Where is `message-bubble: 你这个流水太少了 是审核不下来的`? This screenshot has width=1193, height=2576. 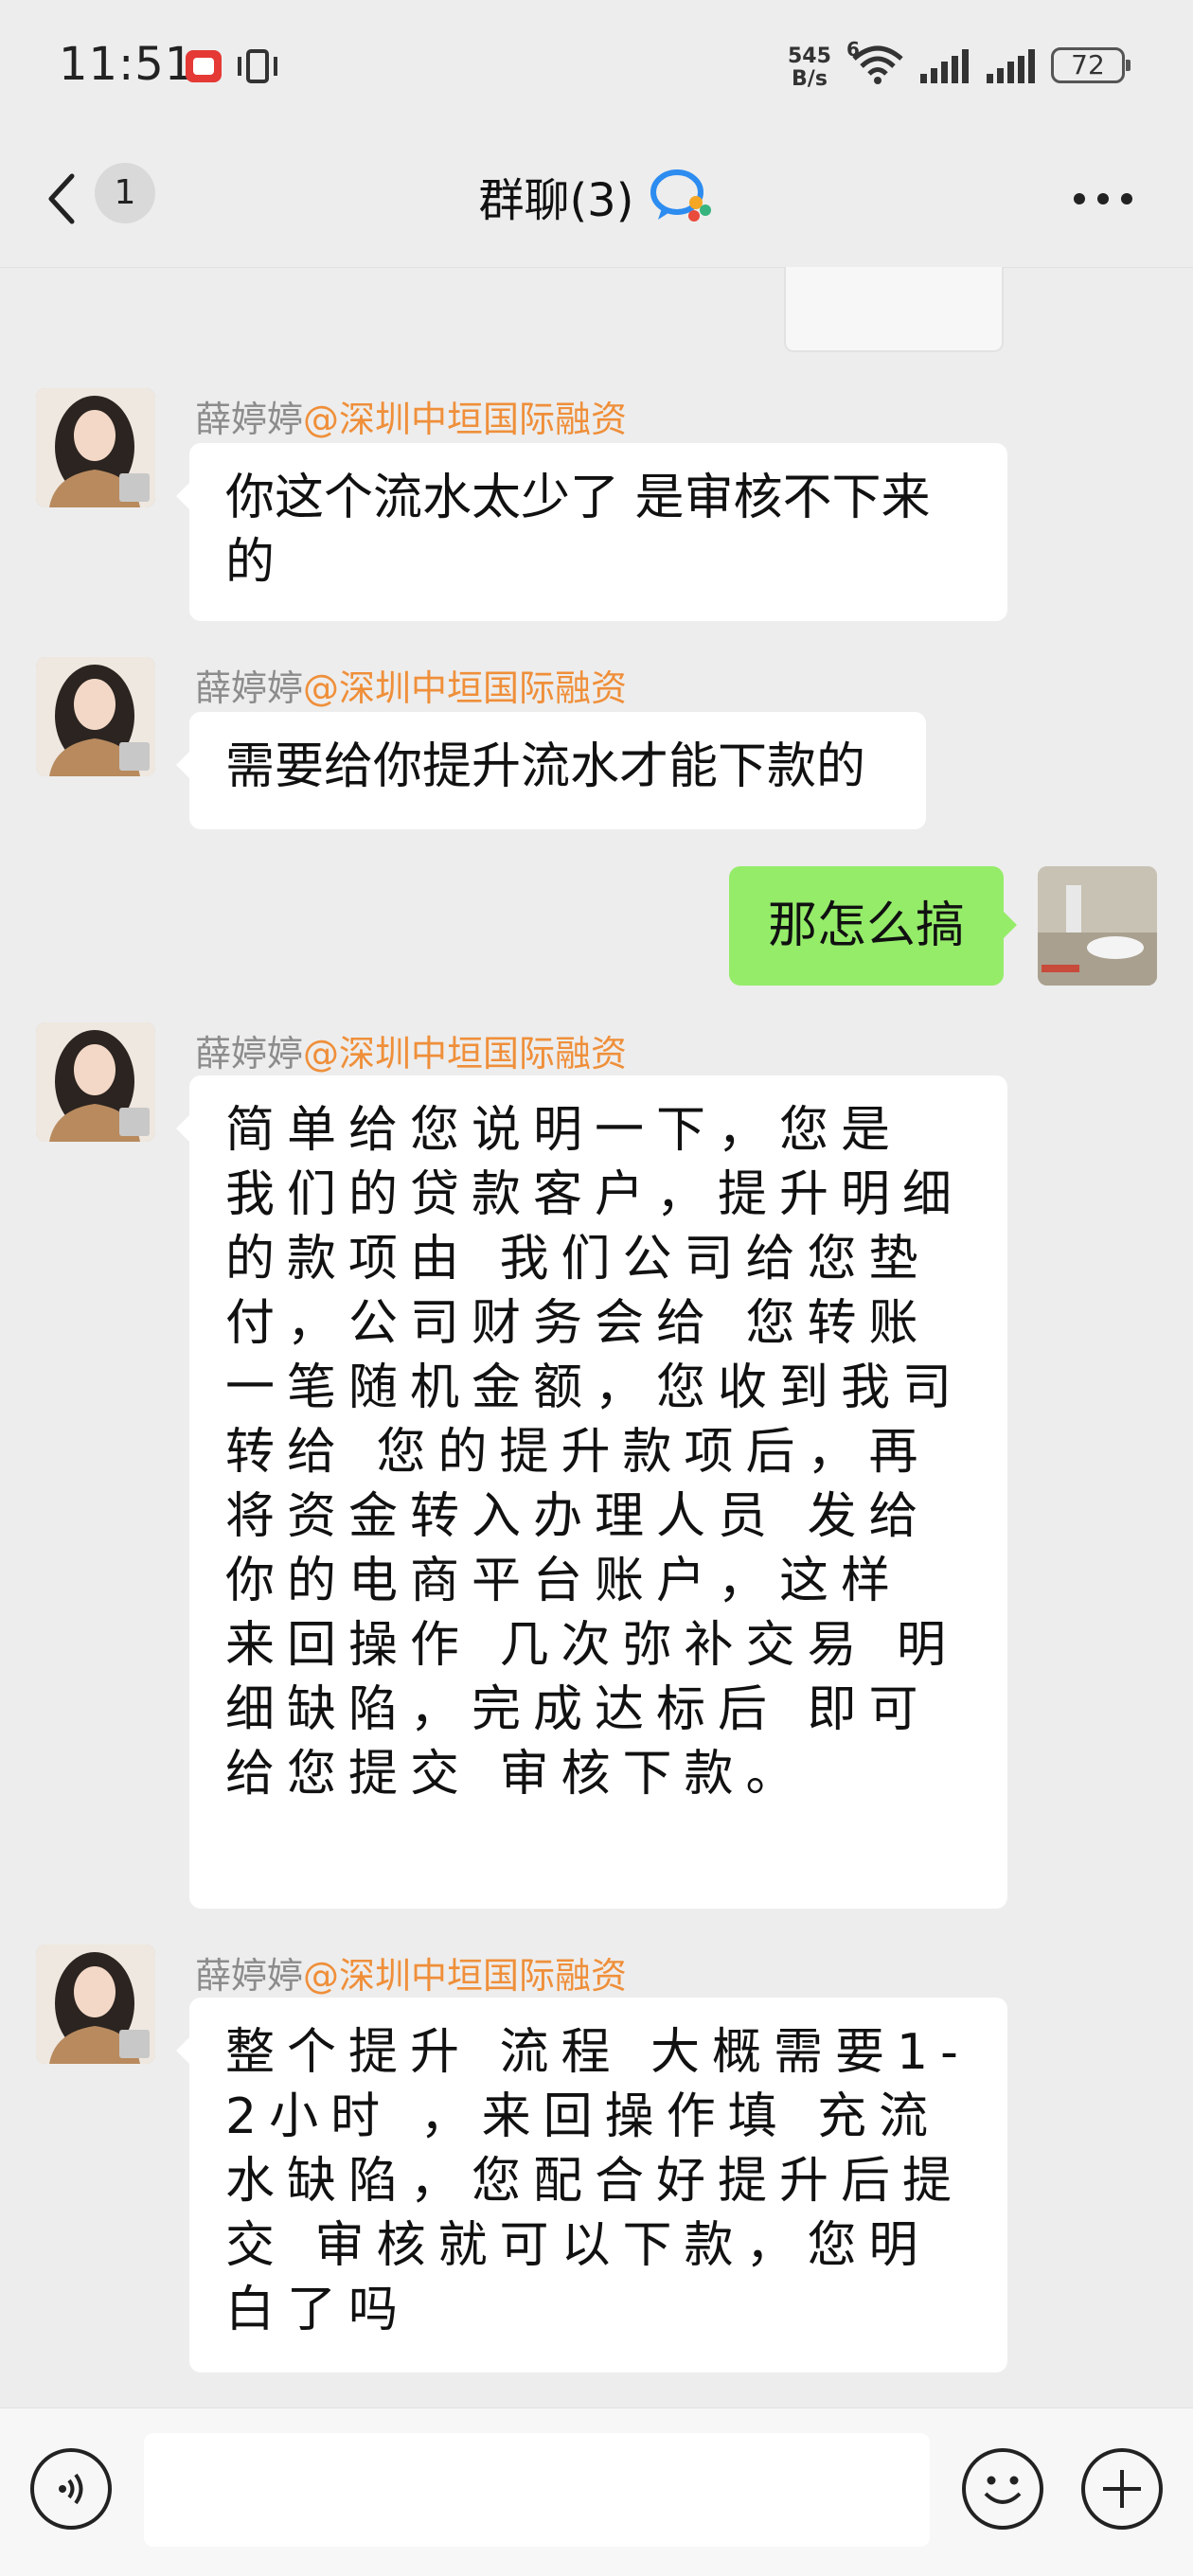 message-bubble: 你这个流水太少了 是审核不下来的 is located at coordinates (591, 532).